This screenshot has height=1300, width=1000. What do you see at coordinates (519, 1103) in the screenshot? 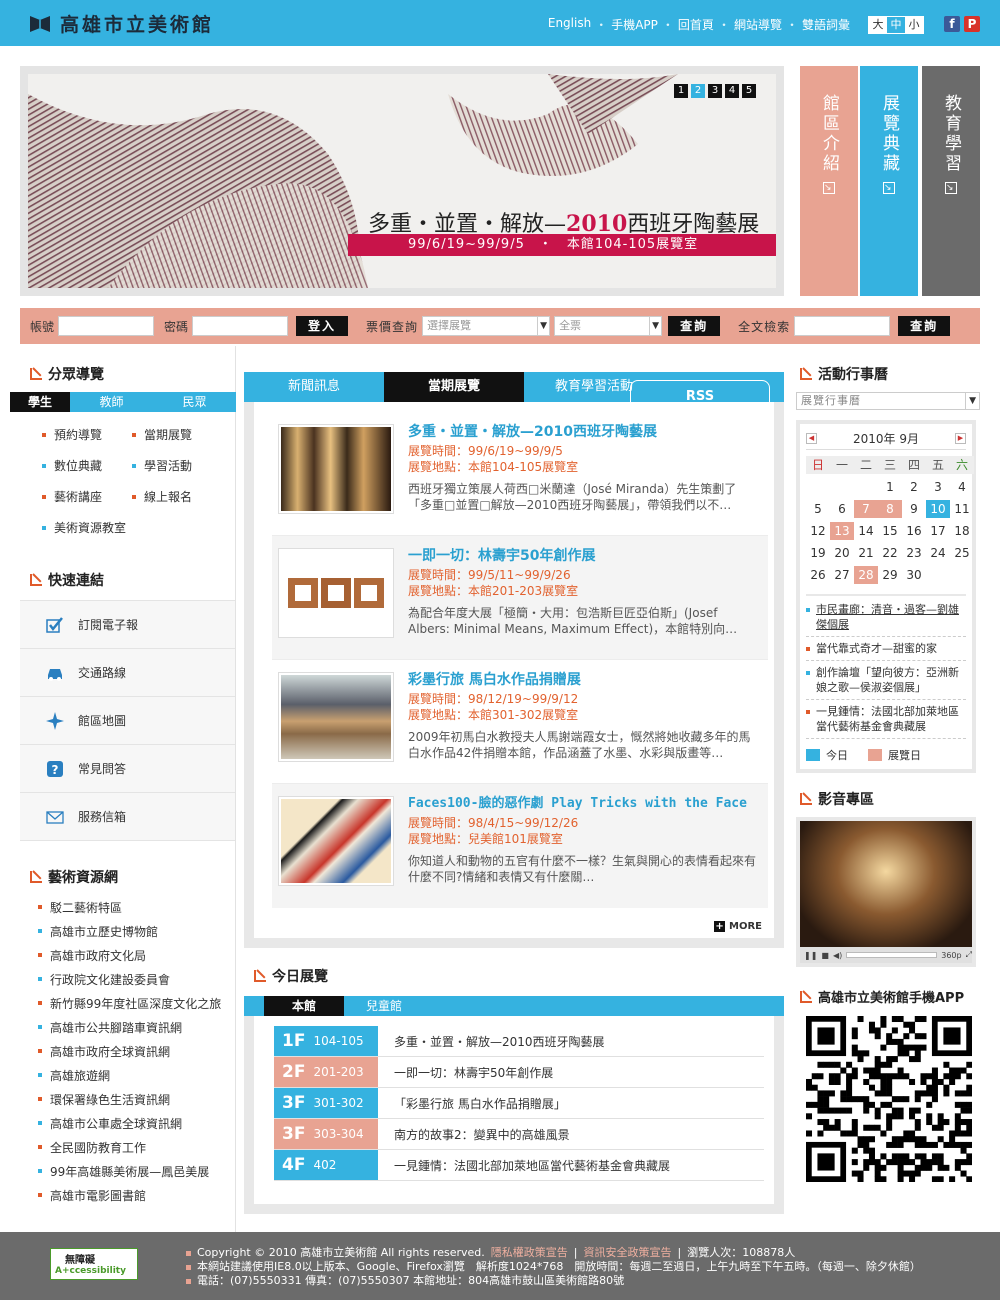
I see `floor-row: 3F 301-302 「彩墨行旅 馬白水作品捐贈展」` at bounding box center [519, 1103].